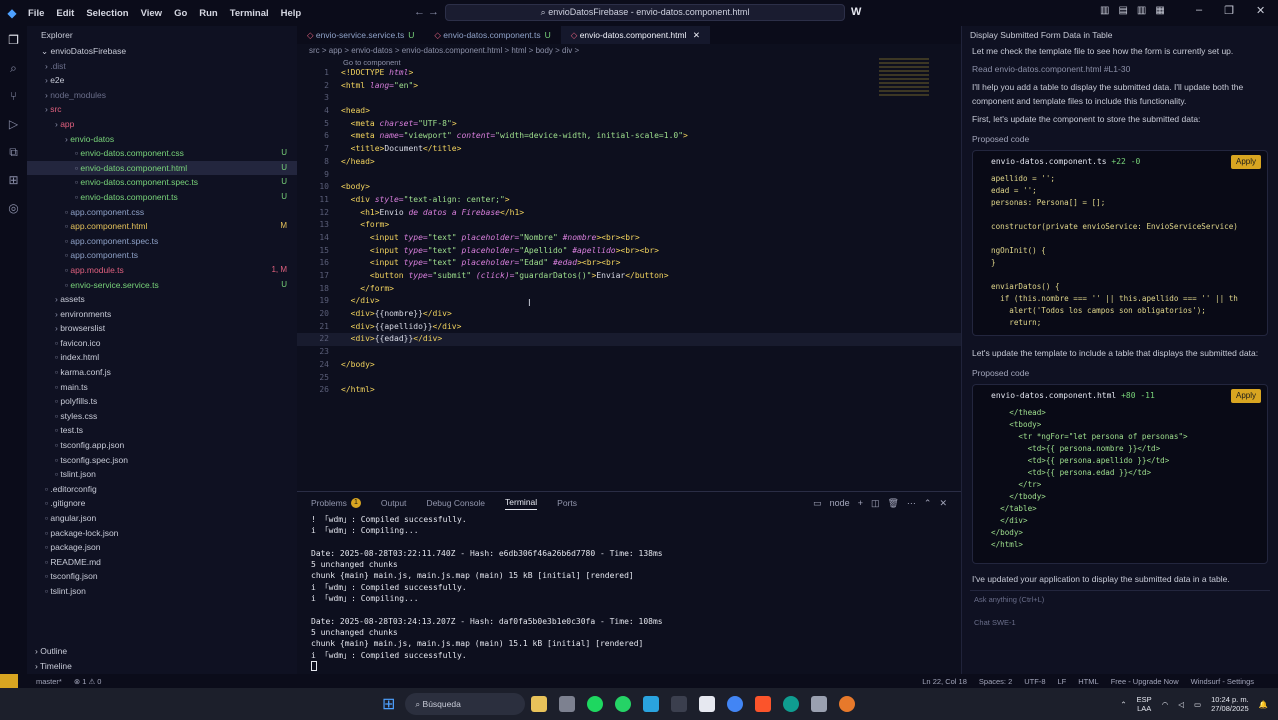  I want to click on menu-go: Go, so click(180, 13).